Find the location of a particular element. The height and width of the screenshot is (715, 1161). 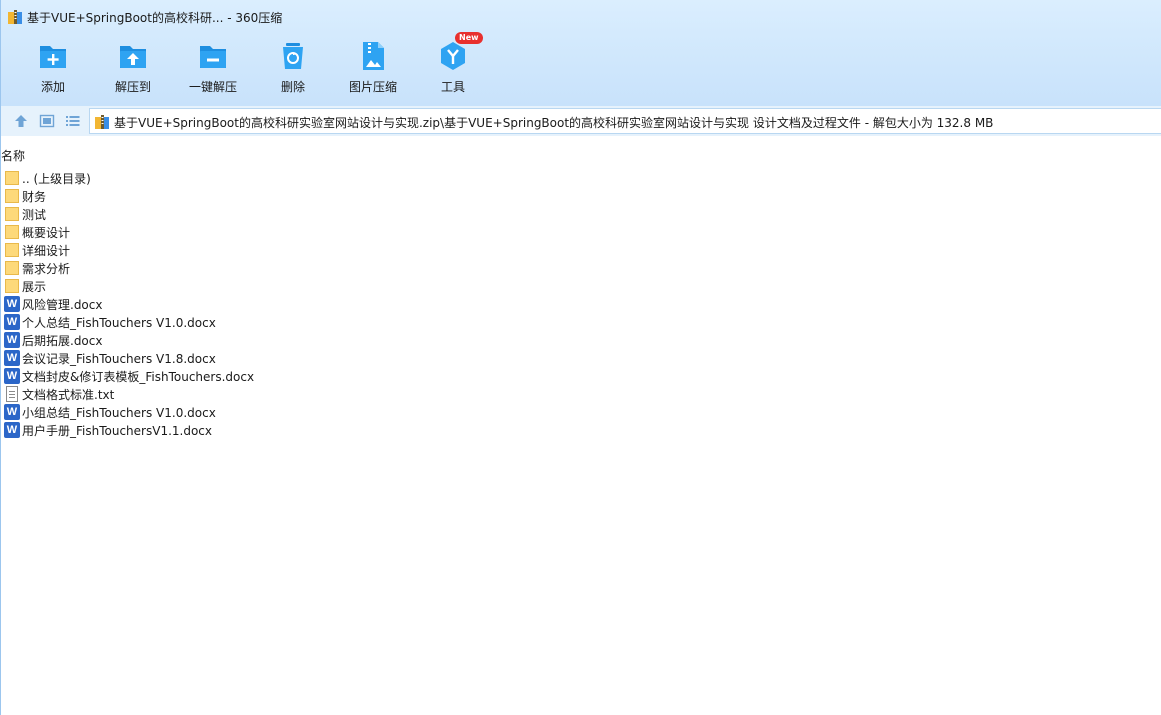

item-name: 财务 is located at coordinates (34, 197).